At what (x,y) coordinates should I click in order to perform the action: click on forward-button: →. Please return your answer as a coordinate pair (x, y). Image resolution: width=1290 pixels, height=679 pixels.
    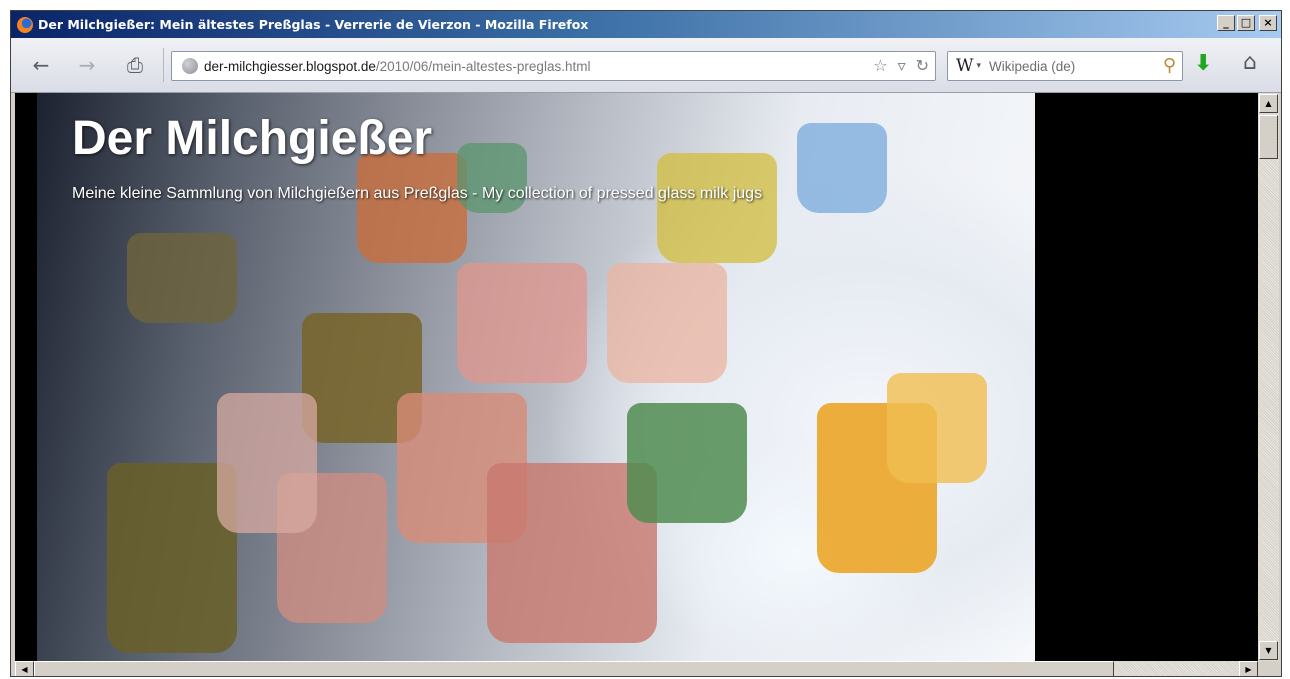
    Looking at the image, I should click on (87, 65).